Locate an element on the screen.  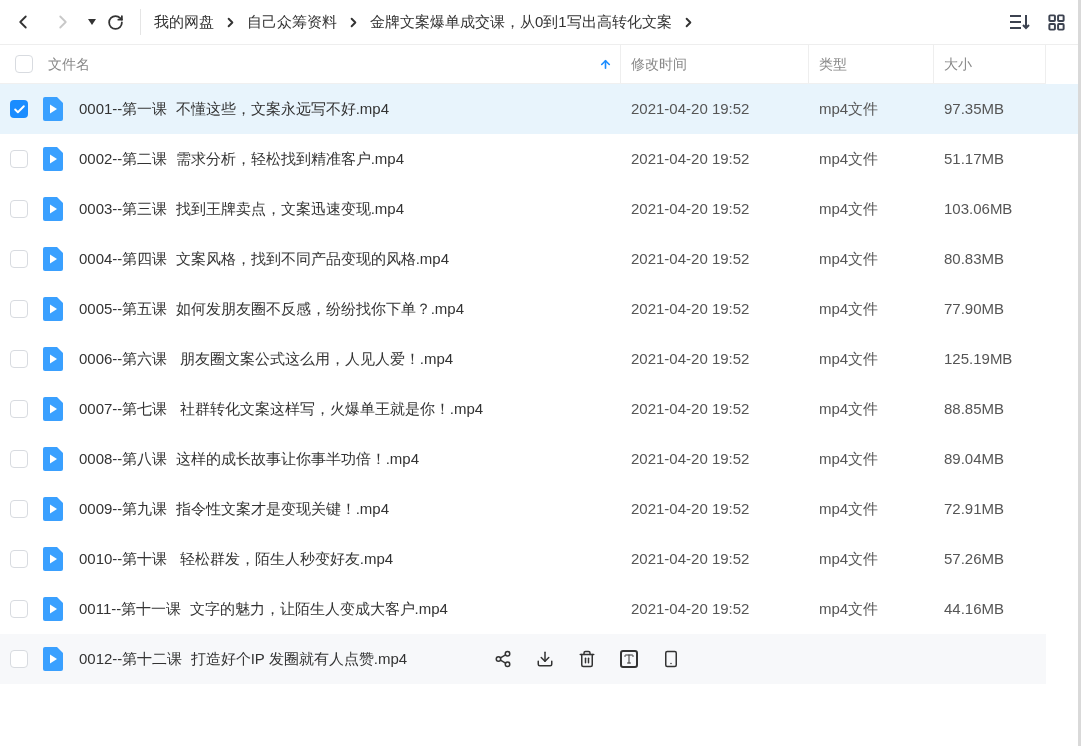
file-size: 80.83MB is located at coordinates (974, 258).